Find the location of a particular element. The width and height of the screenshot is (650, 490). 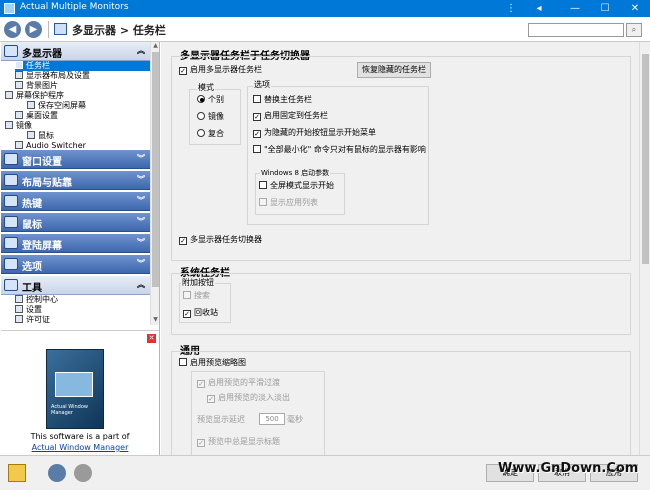

sidebar-group-label: 热键 is located at coordinates (32, 204).